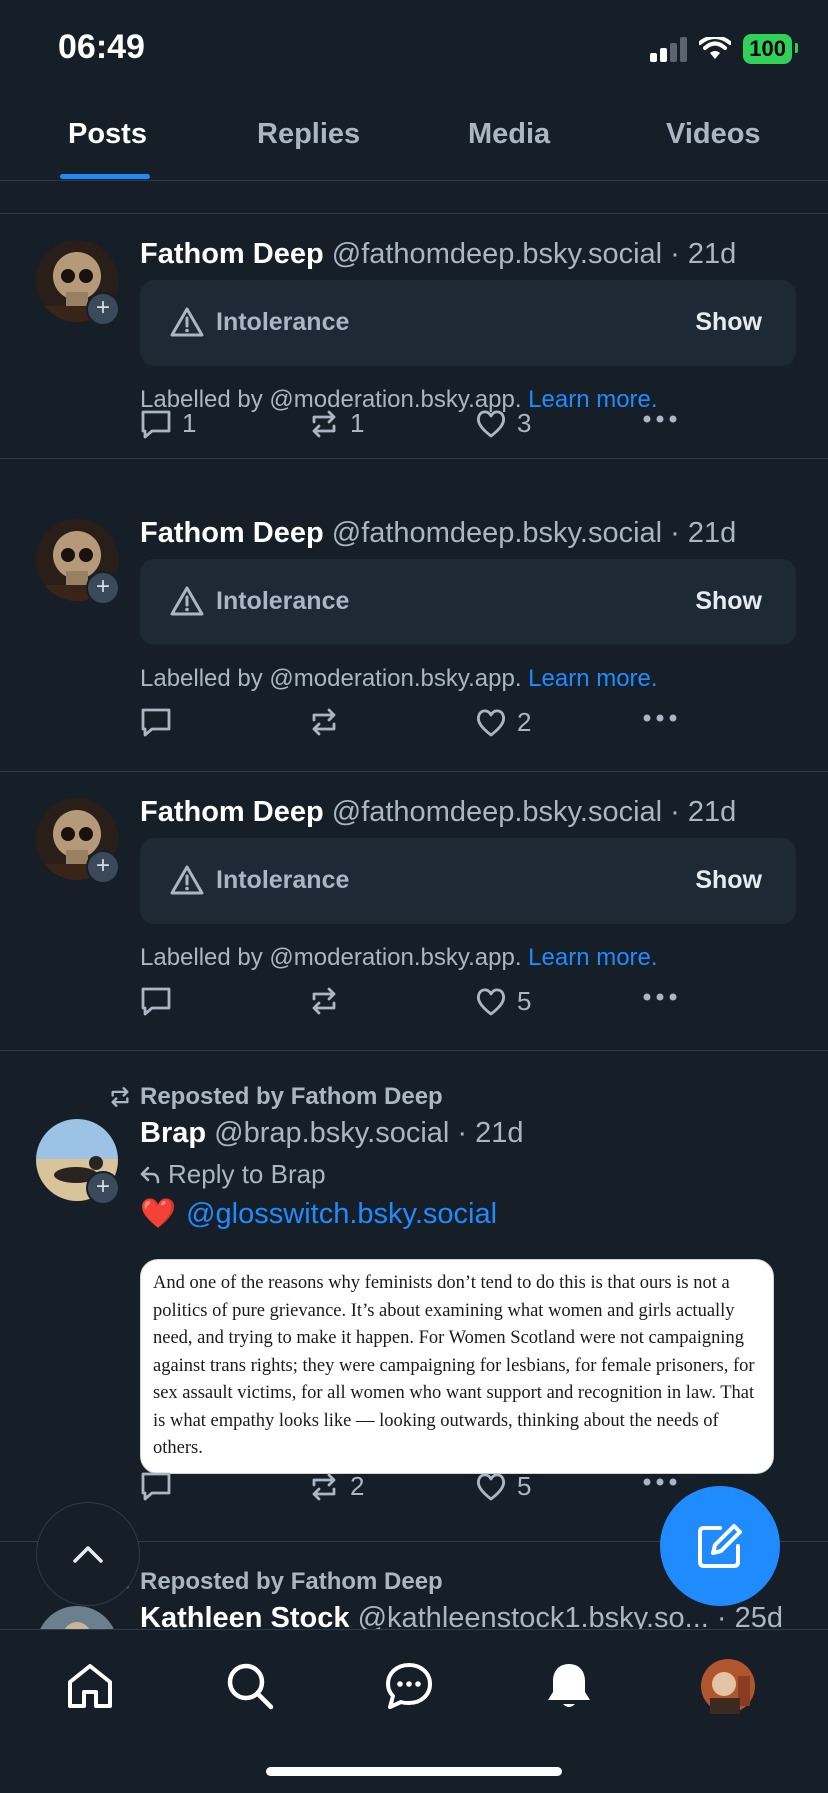  What do you see at coordinates (420, 727) in the screenshot?
I see `post-actions: 2` at bounding box center [420, 727].